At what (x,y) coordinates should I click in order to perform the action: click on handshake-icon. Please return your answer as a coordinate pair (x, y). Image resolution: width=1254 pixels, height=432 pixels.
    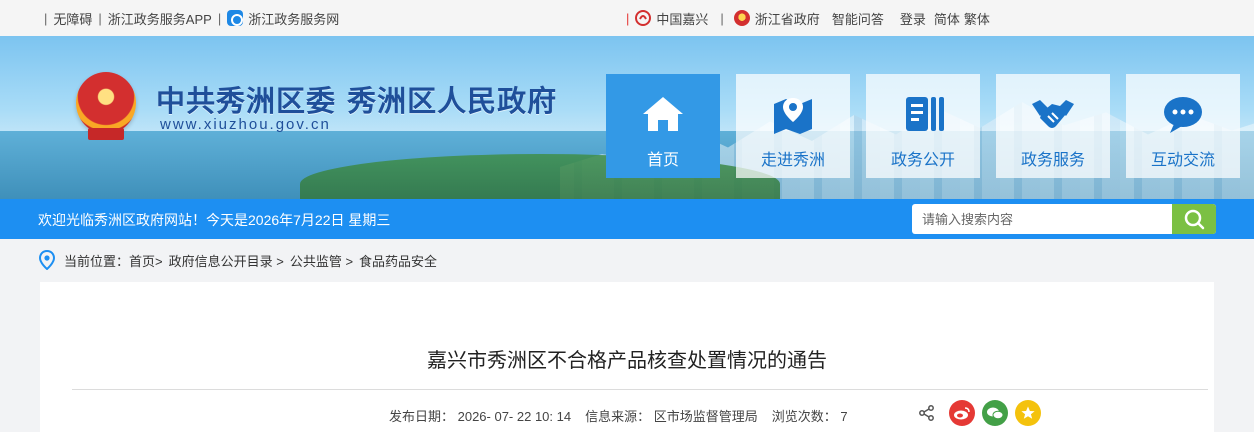
    Looking at the image, I should click on (1053, 114).